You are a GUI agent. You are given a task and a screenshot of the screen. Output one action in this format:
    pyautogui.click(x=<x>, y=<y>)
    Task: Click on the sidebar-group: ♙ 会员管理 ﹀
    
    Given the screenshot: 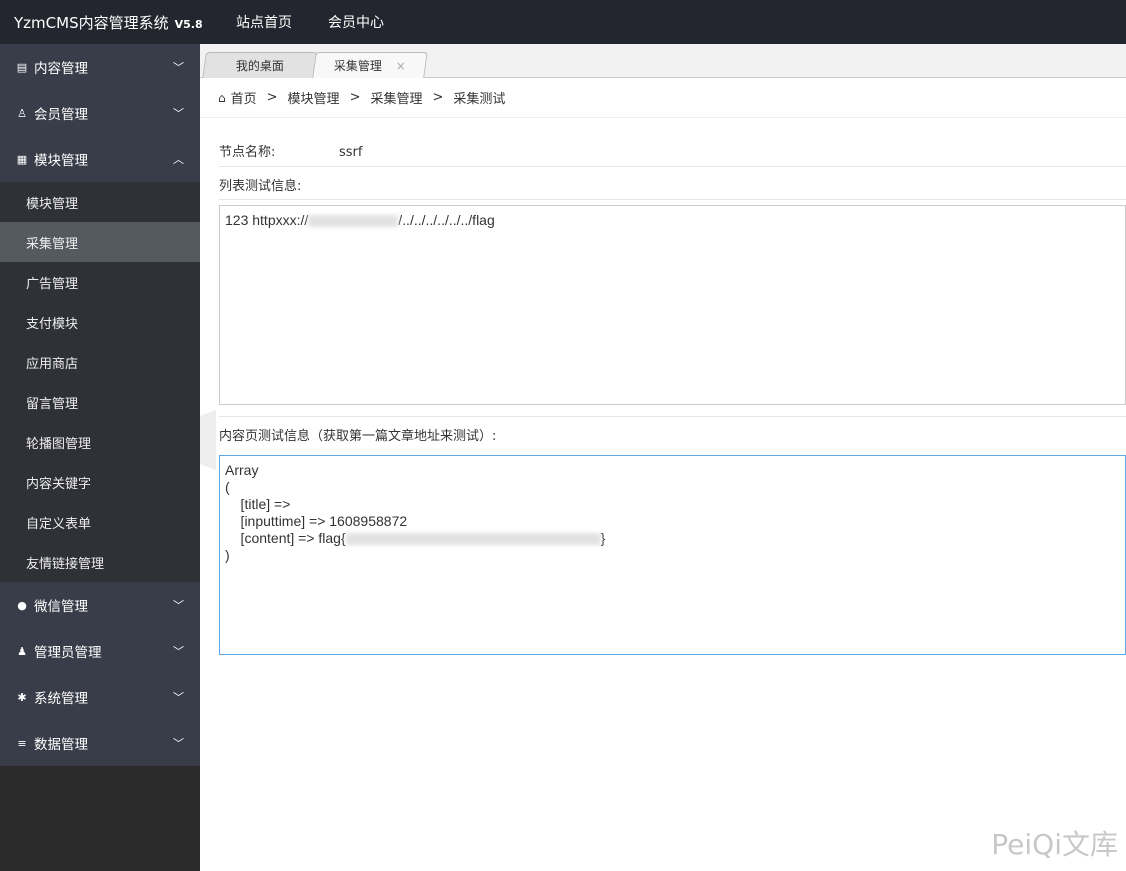 What is the action you would take?
    pyautogui.click(x=100, y=113)
    